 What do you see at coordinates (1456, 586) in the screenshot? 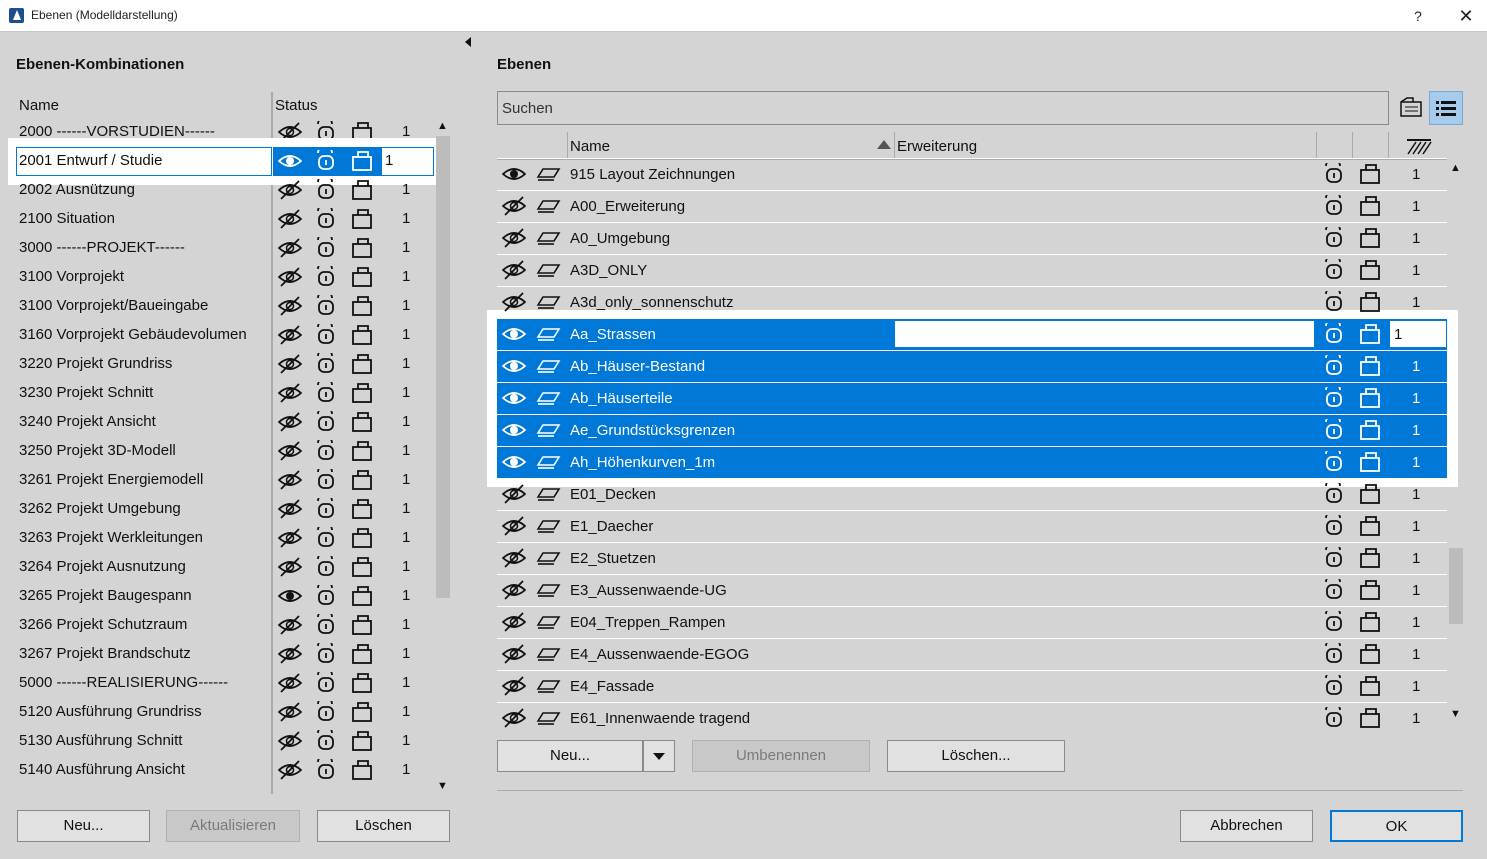
I see `right-scrollbar-thumb` at bounding box center [1456, 586].